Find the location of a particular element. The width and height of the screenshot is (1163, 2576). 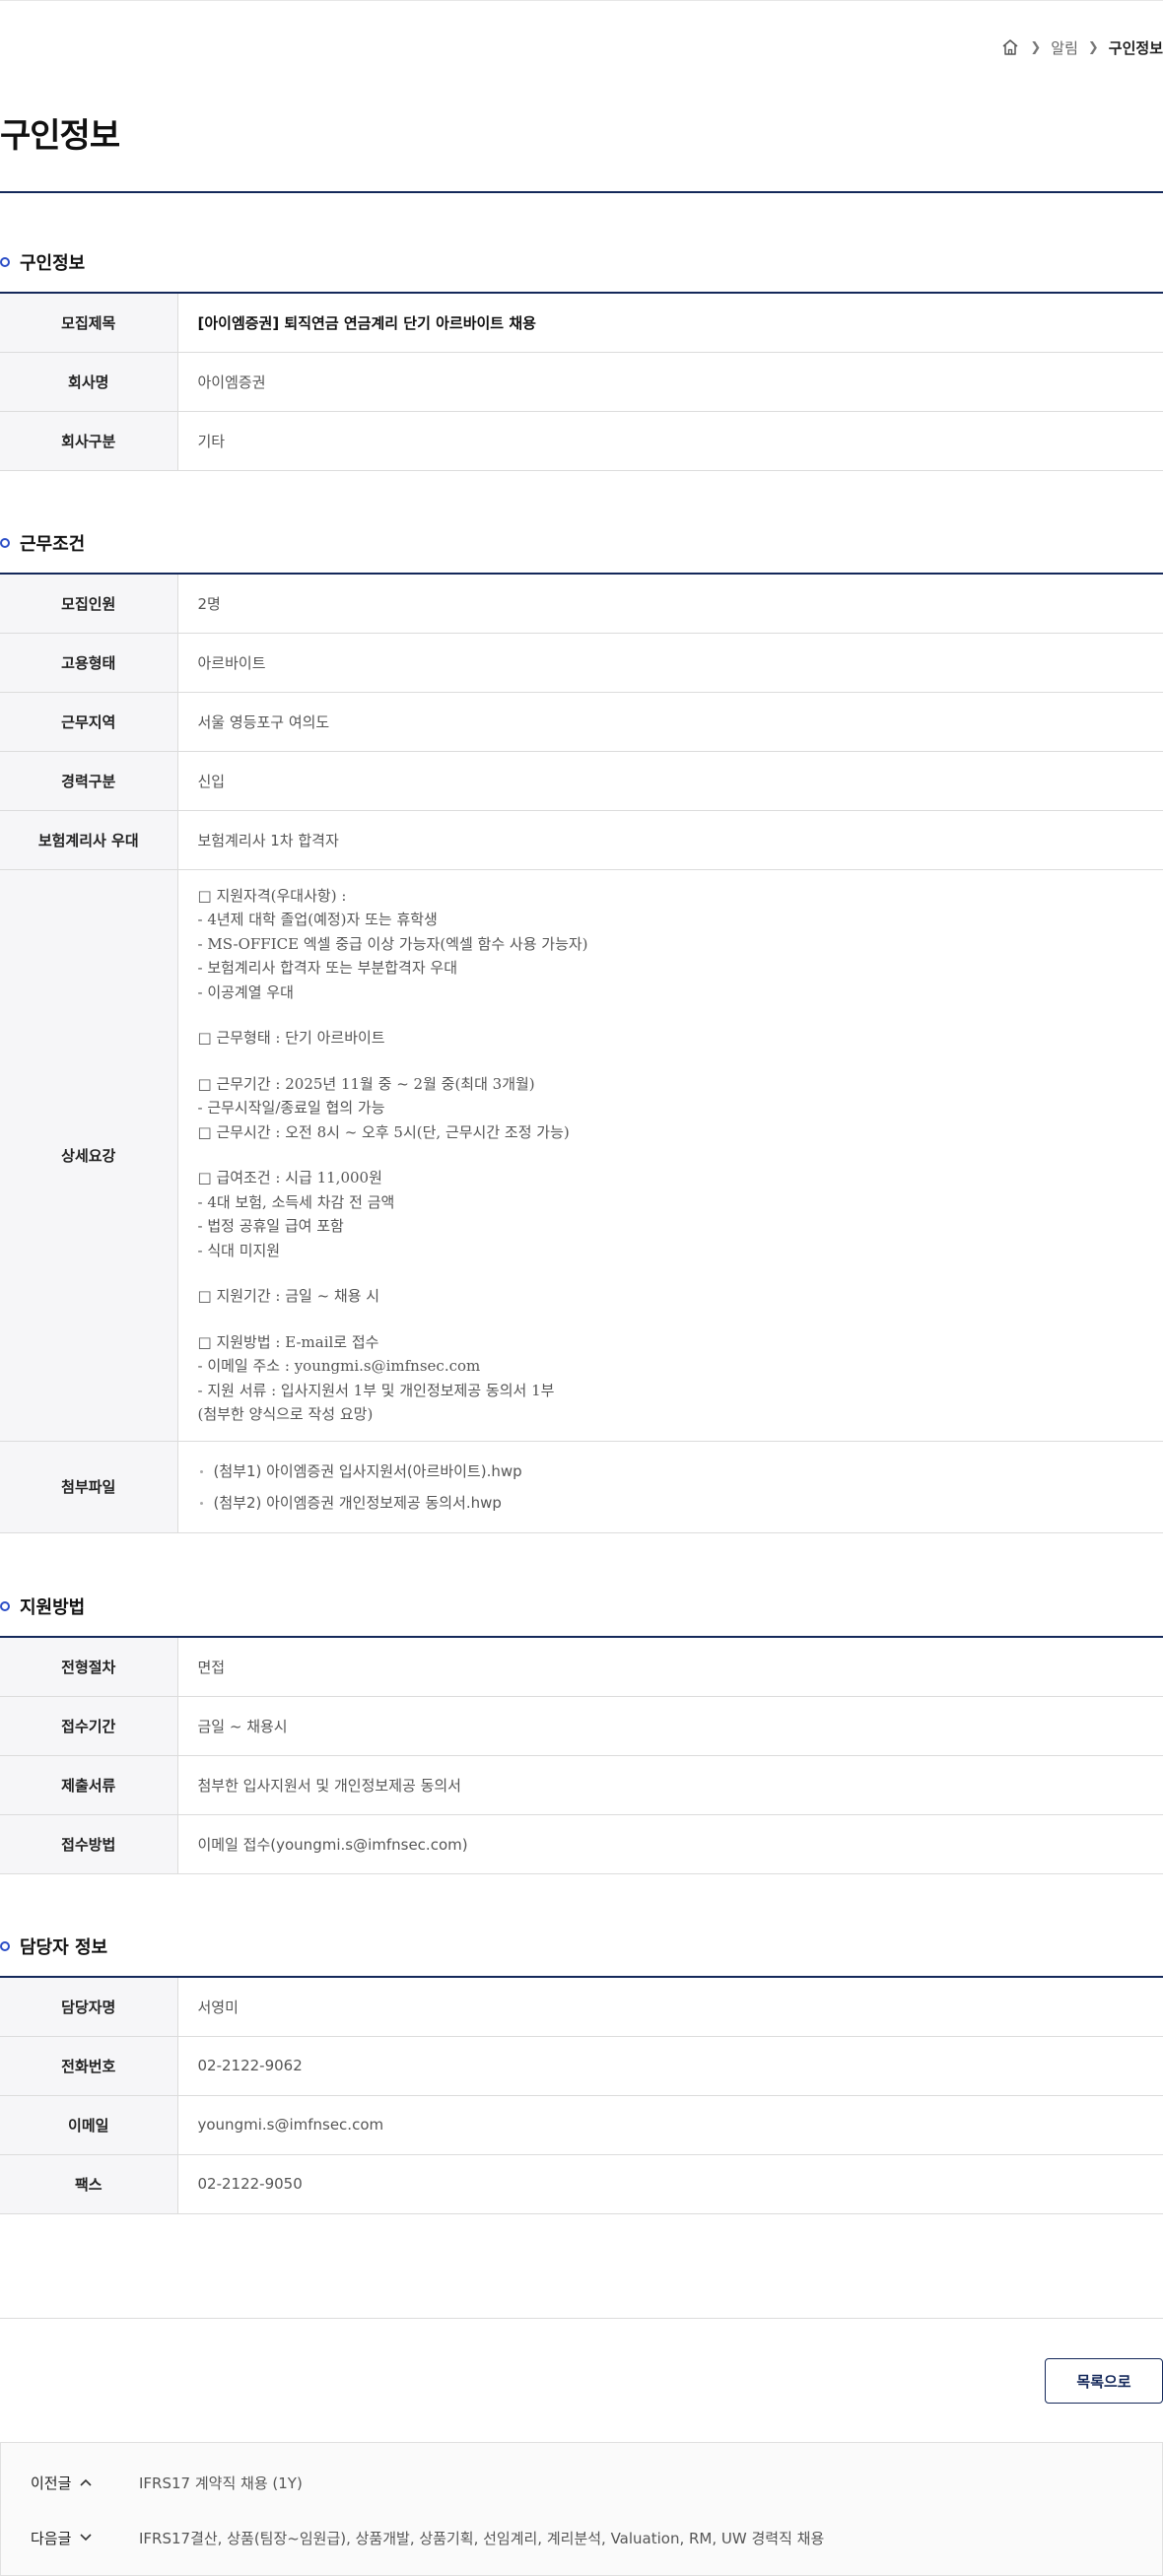

row-label: 첨부파일 is located at coordinates (89, 1487).